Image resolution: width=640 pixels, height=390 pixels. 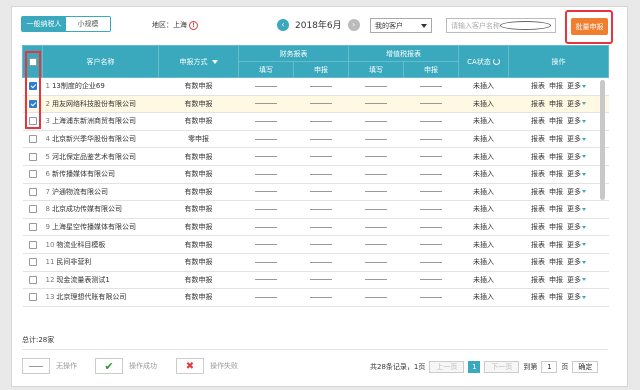 What do you see at coordinates (315, 104) in the screenshot?
I see `table-row: 2 用友网络科技股份有限公司 有数申报 未插入 报表 申报 更多` at bounding box center [315, 104].